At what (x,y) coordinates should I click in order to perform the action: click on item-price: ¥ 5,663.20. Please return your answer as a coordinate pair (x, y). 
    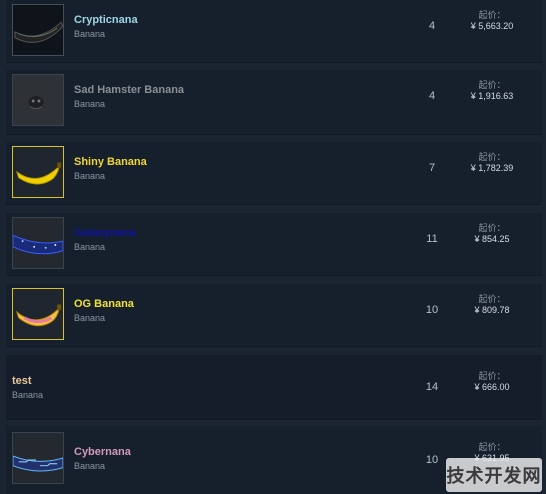
    Looking at the image, I should click on (492, 26).